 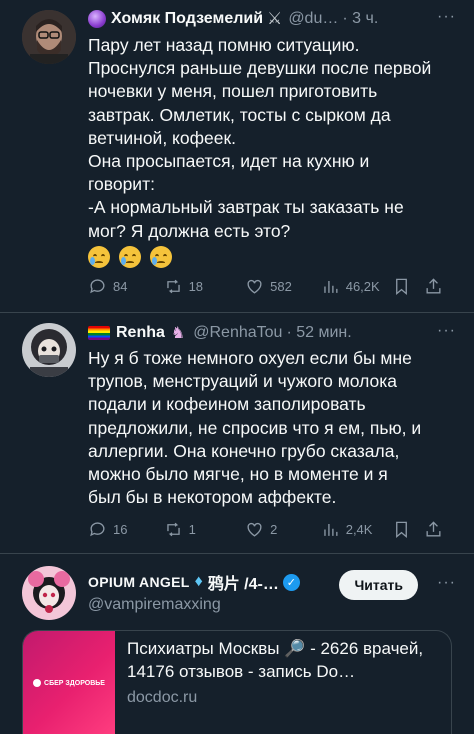 What do you see at coordinates (260, 68) in the screenshot?
I see `text-line: Проснулся раньше девушки после первой` at bounding box center [260, 68].